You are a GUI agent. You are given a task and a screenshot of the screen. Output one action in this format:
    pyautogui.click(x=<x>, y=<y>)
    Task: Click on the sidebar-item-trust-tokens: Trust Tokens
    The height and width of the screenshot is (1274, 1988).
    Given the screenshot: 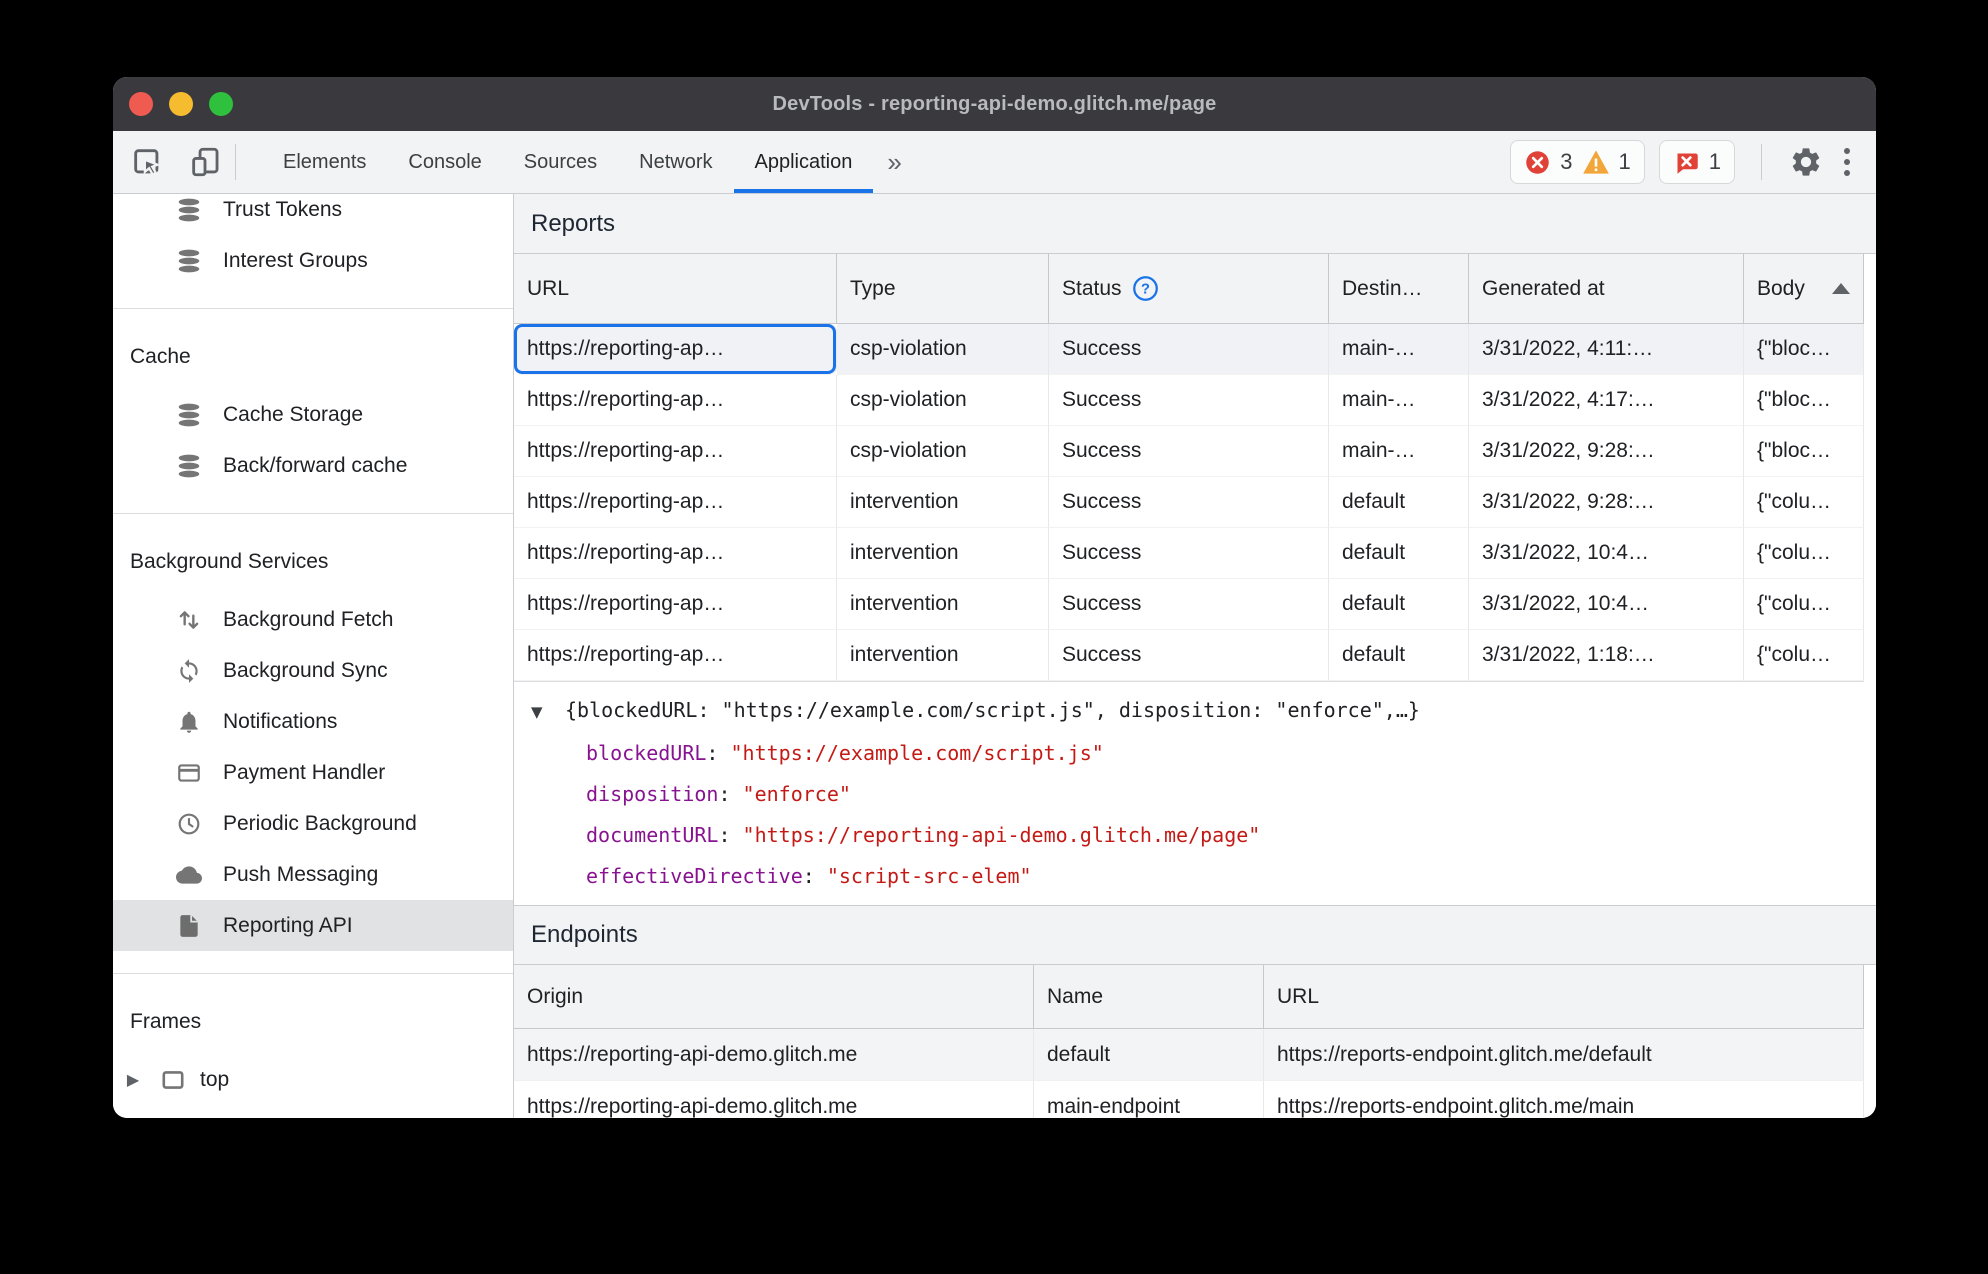 What is the action you would take?
    pyautogui.click(x=313, y=214)
    